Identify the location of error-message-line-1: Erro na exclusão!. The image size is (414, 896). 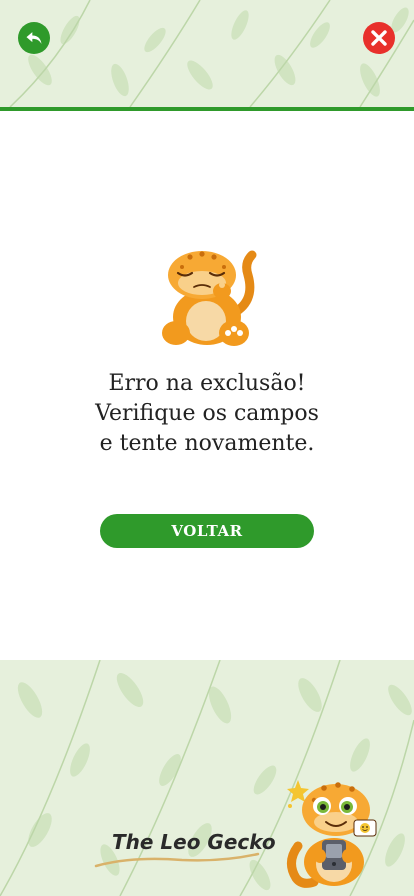
(207, 383).